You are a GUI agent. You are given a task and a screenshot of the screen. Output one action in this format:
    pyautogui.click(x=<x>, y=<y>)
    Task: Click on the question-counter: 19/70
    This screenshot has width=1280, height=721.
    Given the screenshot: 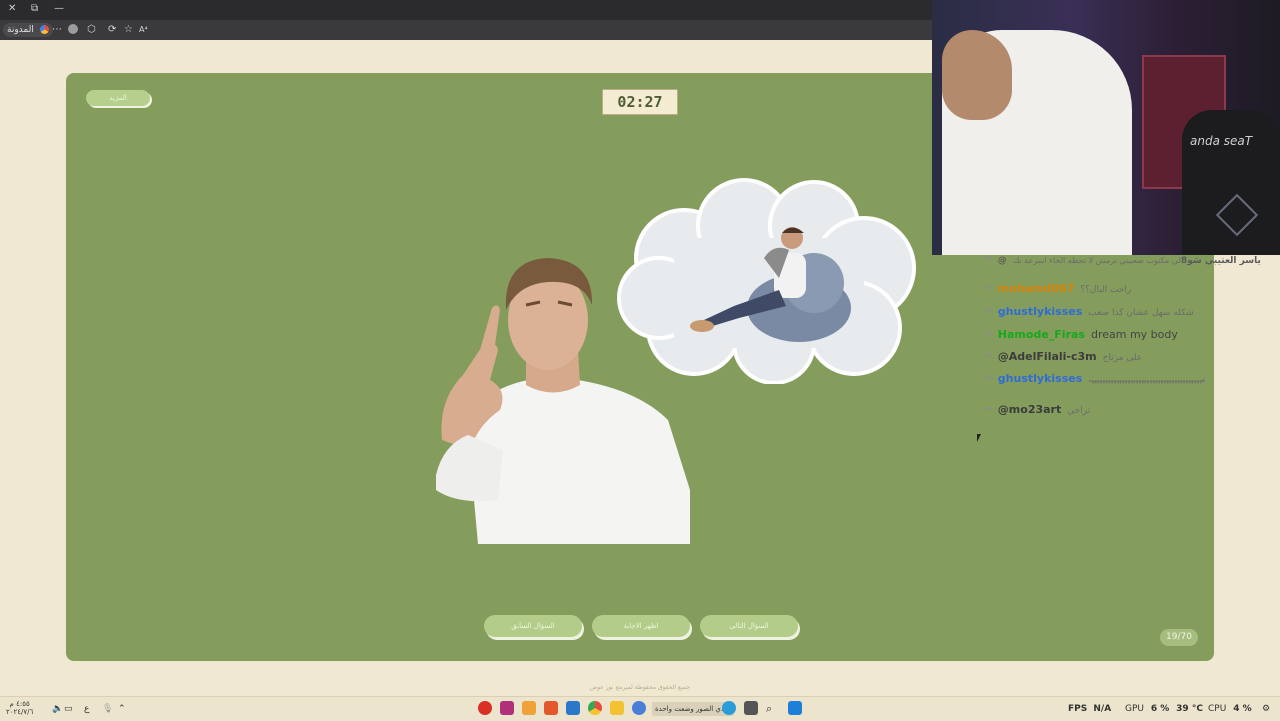 What is the action you would take?
    pyautogui.click(x=1179, y=637)
    